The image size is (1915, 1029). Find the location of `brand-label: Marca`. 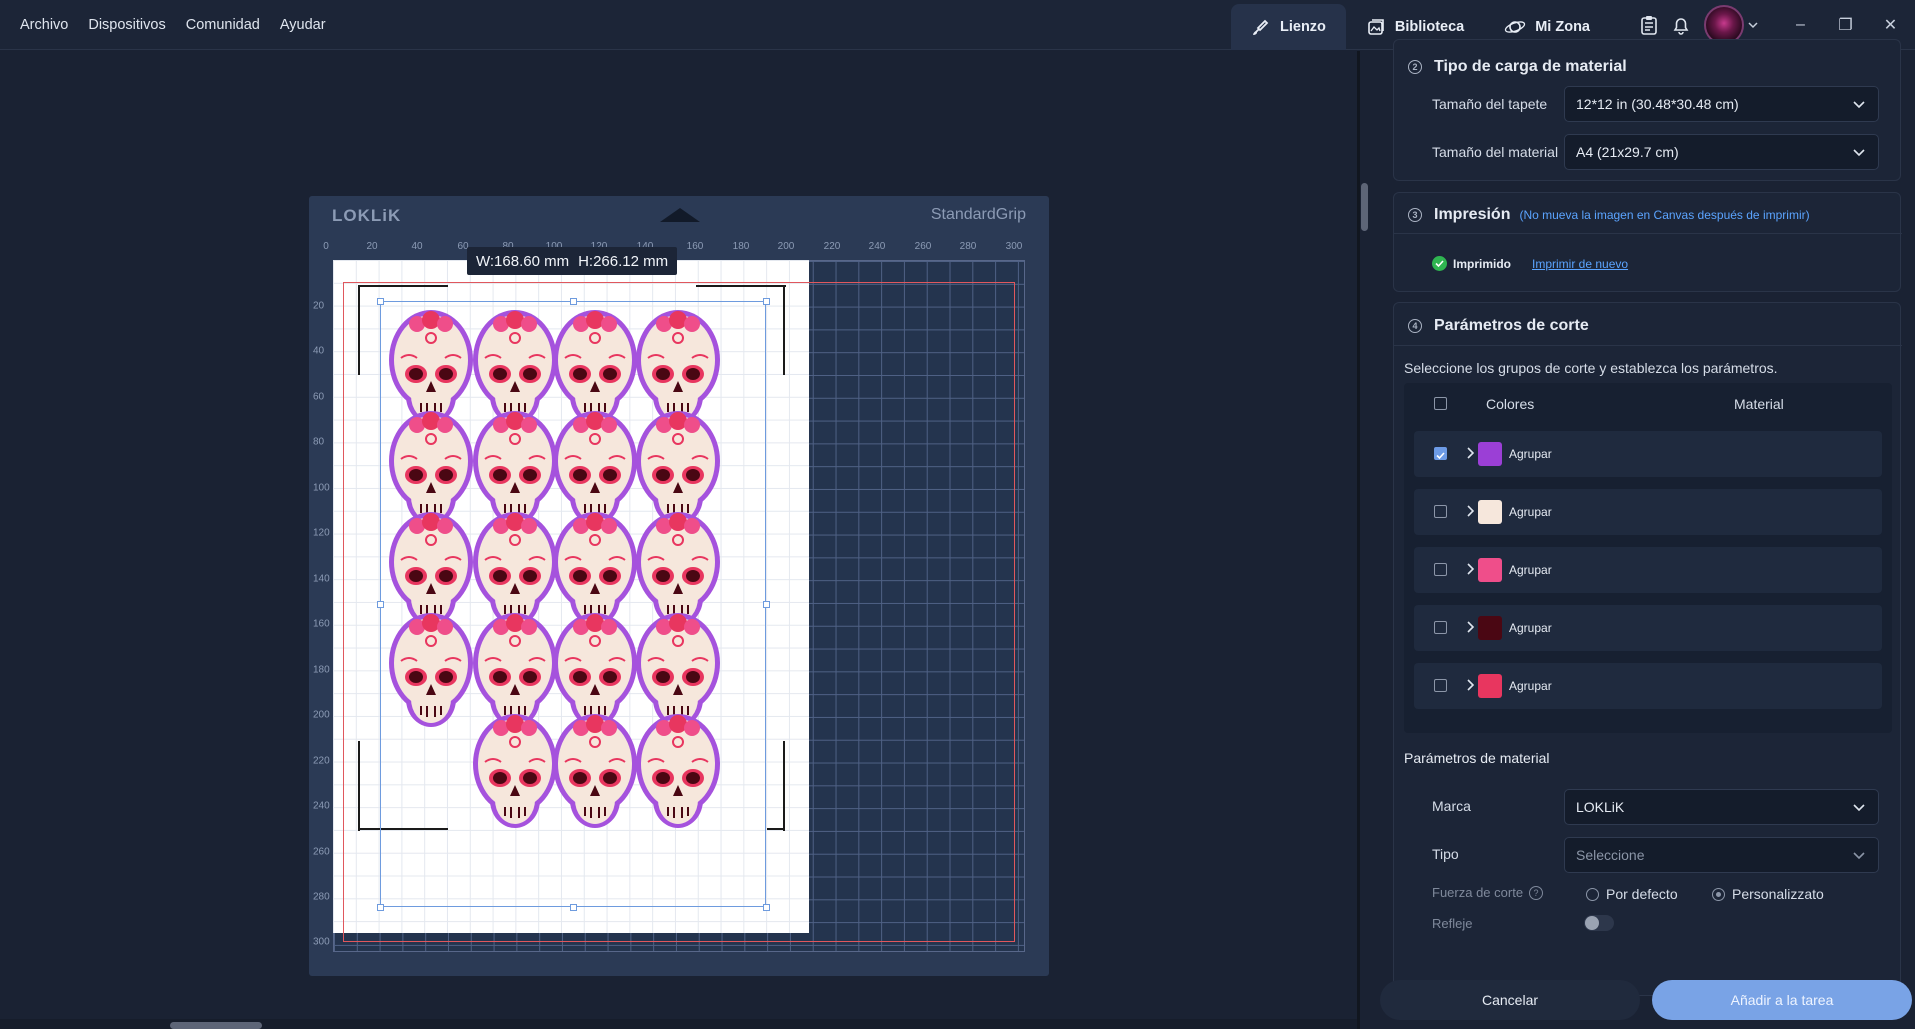

brand-label: Marca is located at coordinates (1451, 806).